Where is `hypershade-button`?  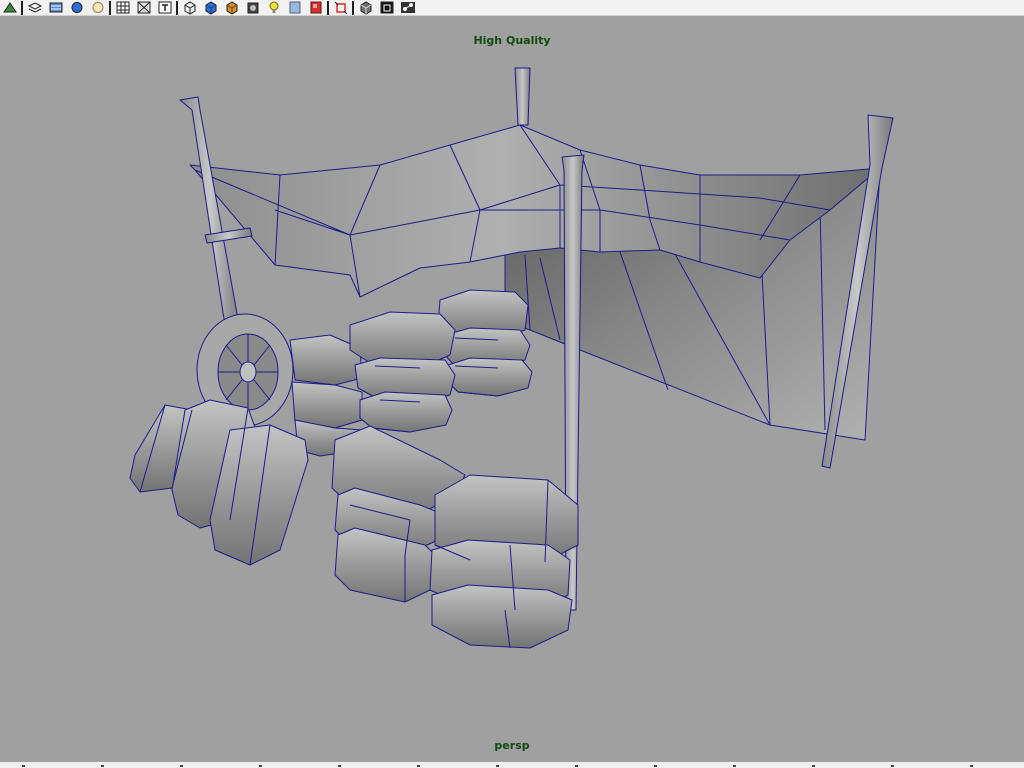
hypershade-button is located at coordinates (76, 7).